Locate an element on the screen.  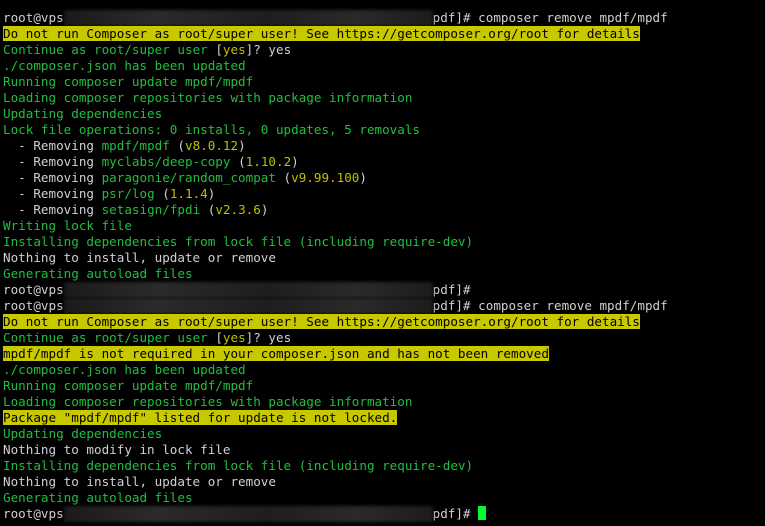
terminal-line: - Removing mpdf/mpdf (v8.0.12) is located at coordinates (382, 146).